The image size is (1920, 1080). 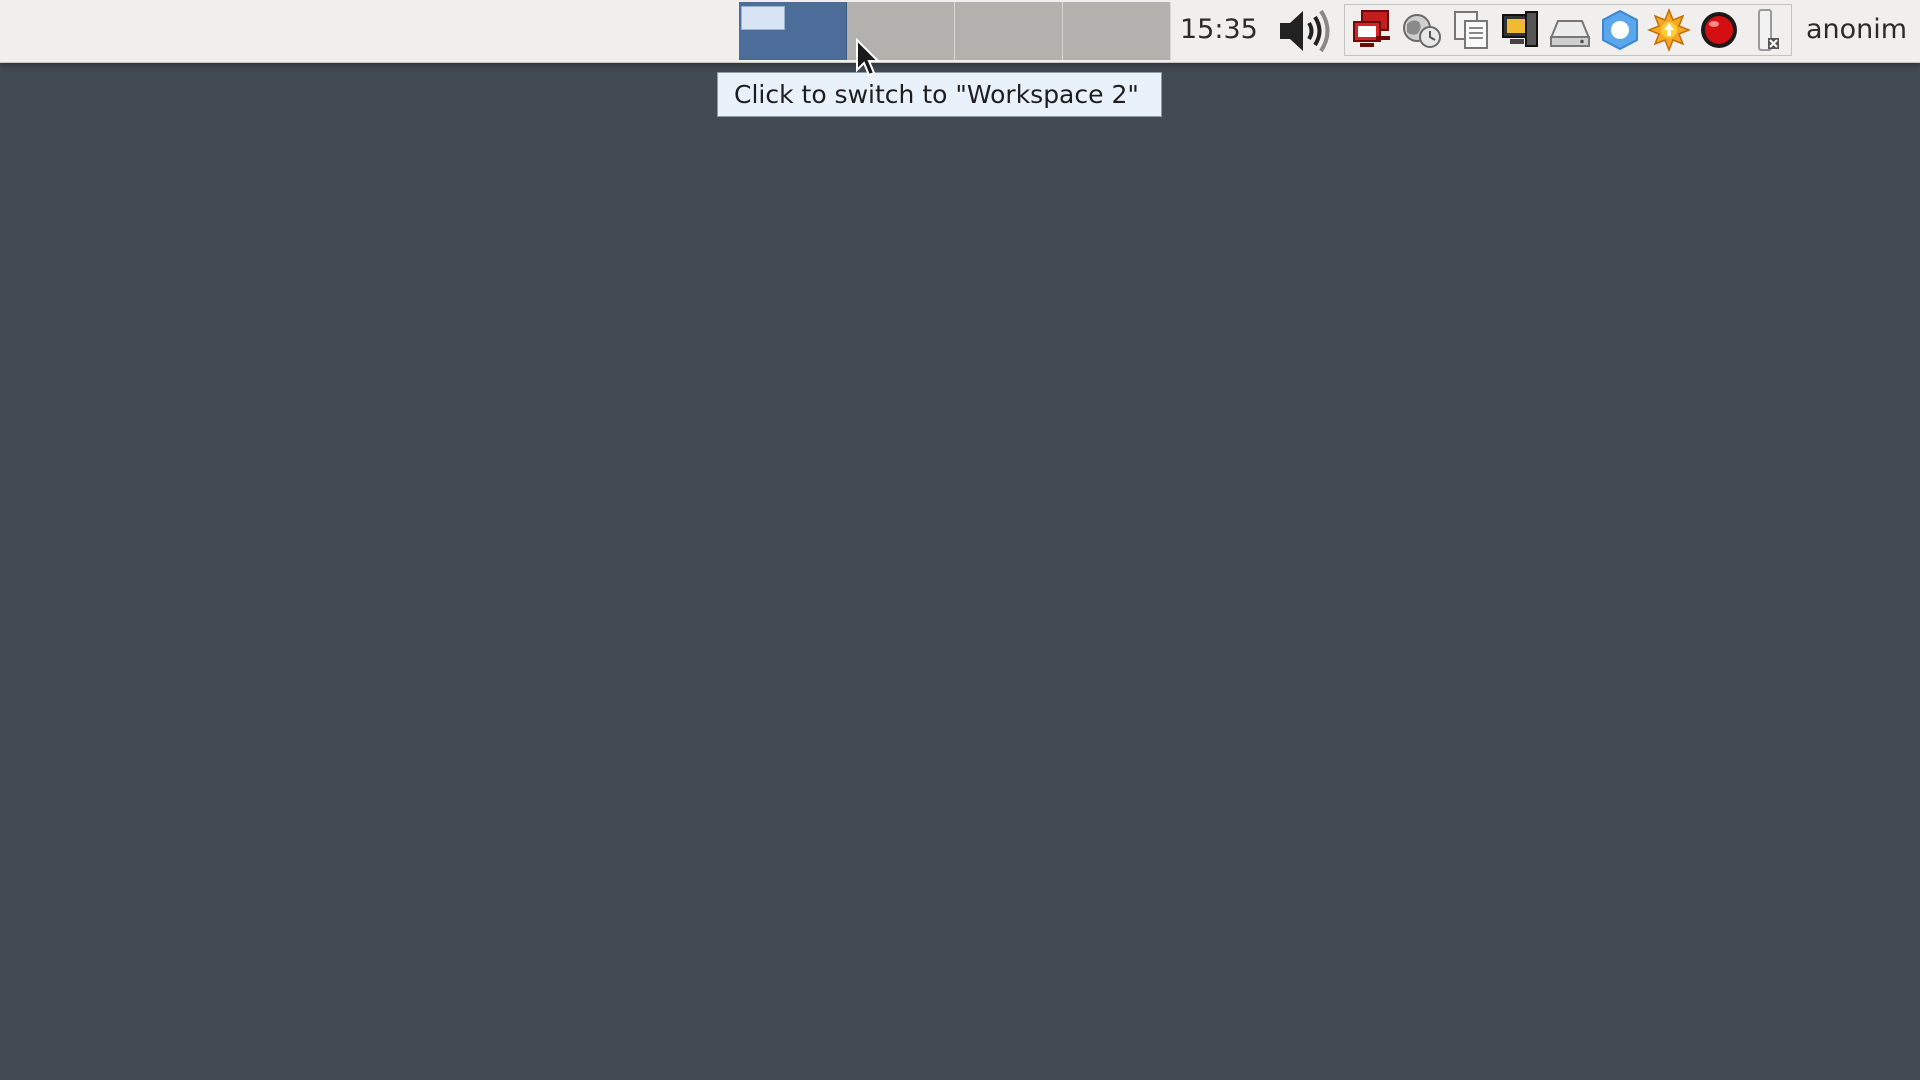 I want to click on window-thumbnail, so click(x=763, y=18).